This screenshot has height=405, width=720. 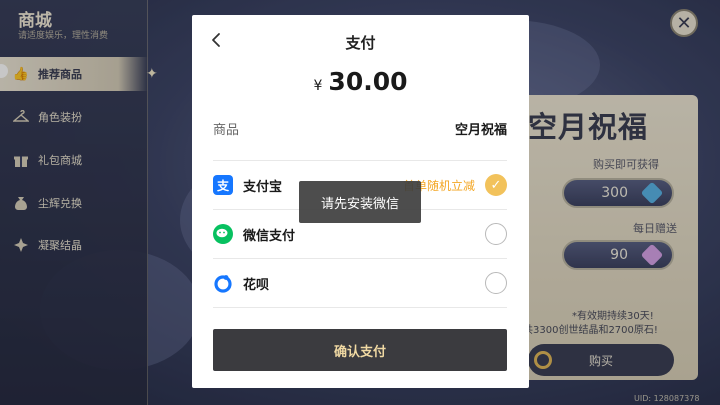 I want to click on wechat-icon, so click(x=223, y=234).